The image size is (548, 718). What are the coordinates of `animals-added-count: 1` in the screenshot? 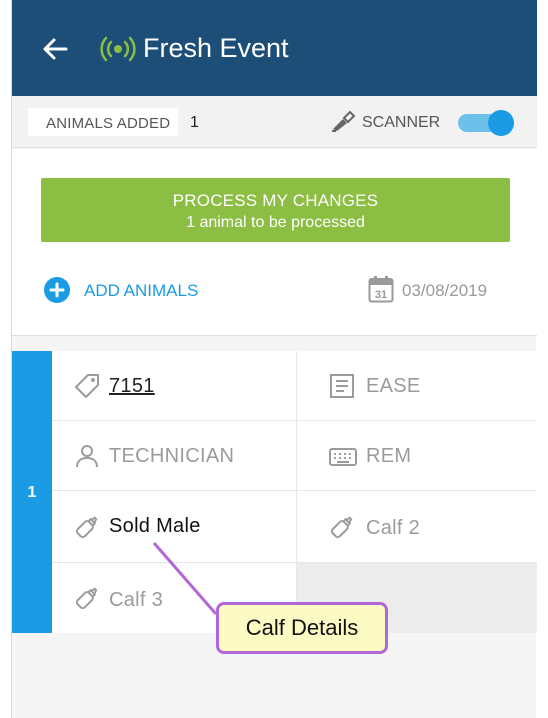 It's located at (194, 122).